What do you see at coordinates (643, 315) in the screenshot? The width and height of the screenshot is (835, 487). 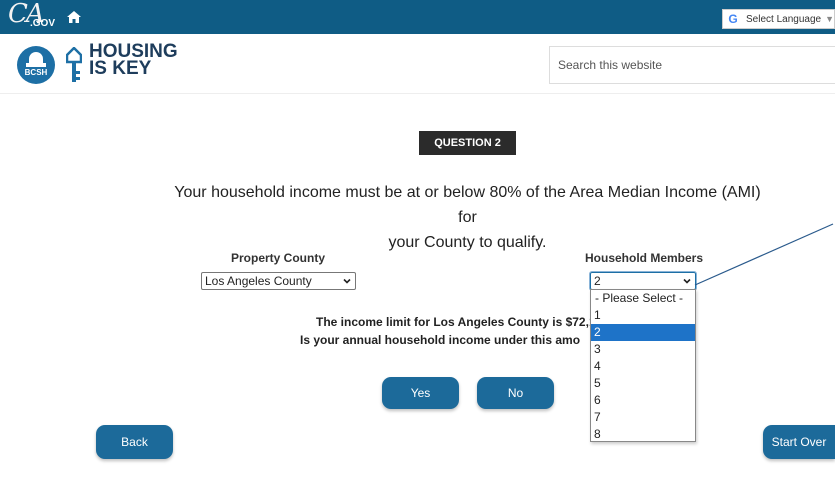 I see `option-1: 1` at bounding box center [643, 315].